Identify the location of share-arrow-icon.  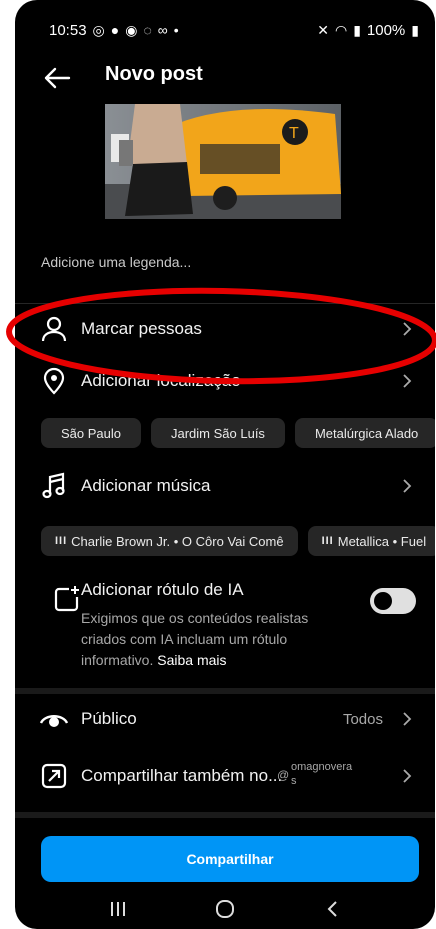
(54, 776).